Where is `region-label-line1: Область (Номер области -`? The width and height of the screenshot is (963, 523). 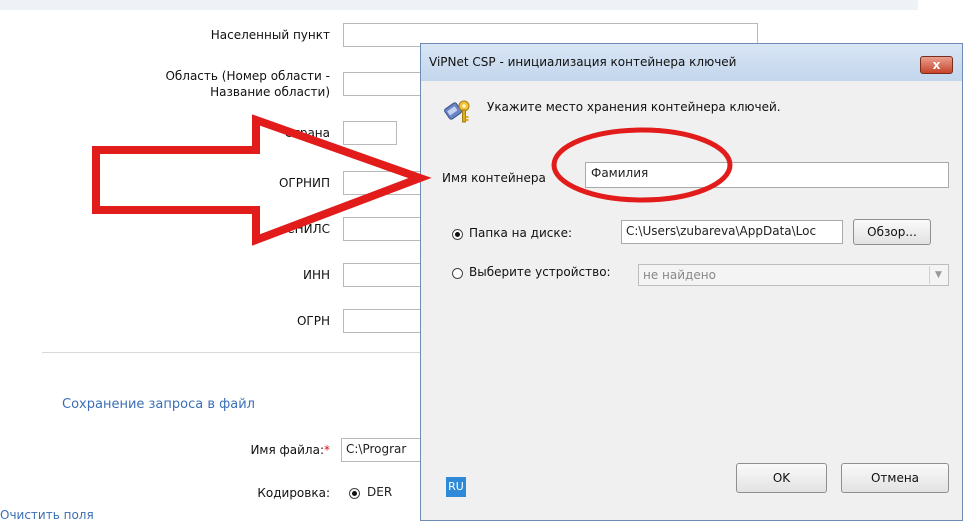
region-label-line1: Область (Номер области - is located at coordinates (247, 76).